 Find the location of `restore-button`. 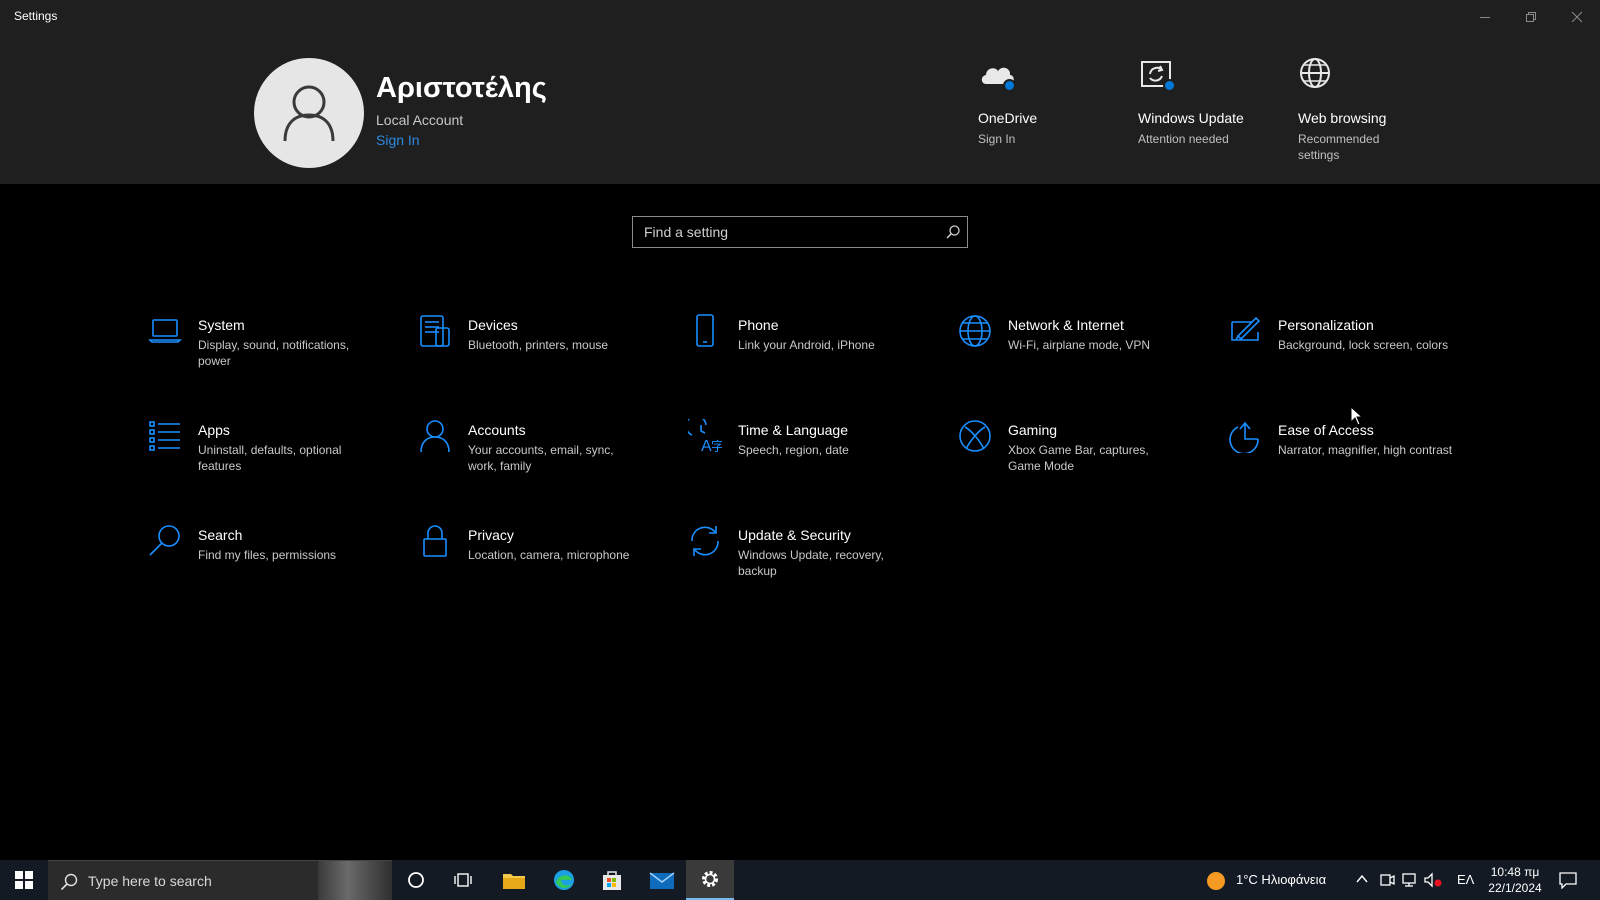

restore-button is located at coordinates (1531, 17).